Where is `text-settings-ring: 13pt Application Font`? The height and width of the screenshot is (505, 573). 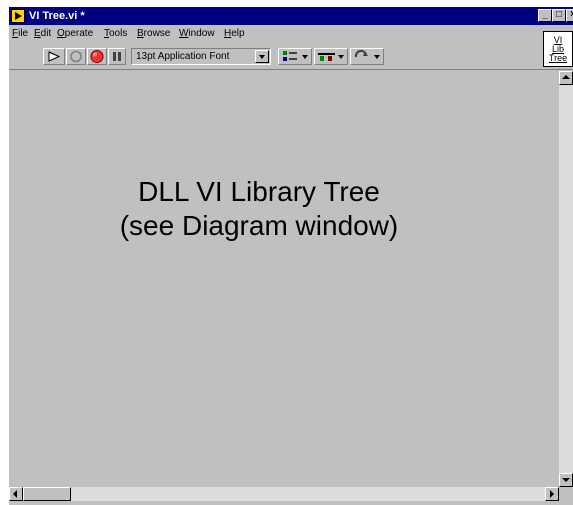 text-settings-ring: 13pt Application Font is located at coordinates (201, 56).